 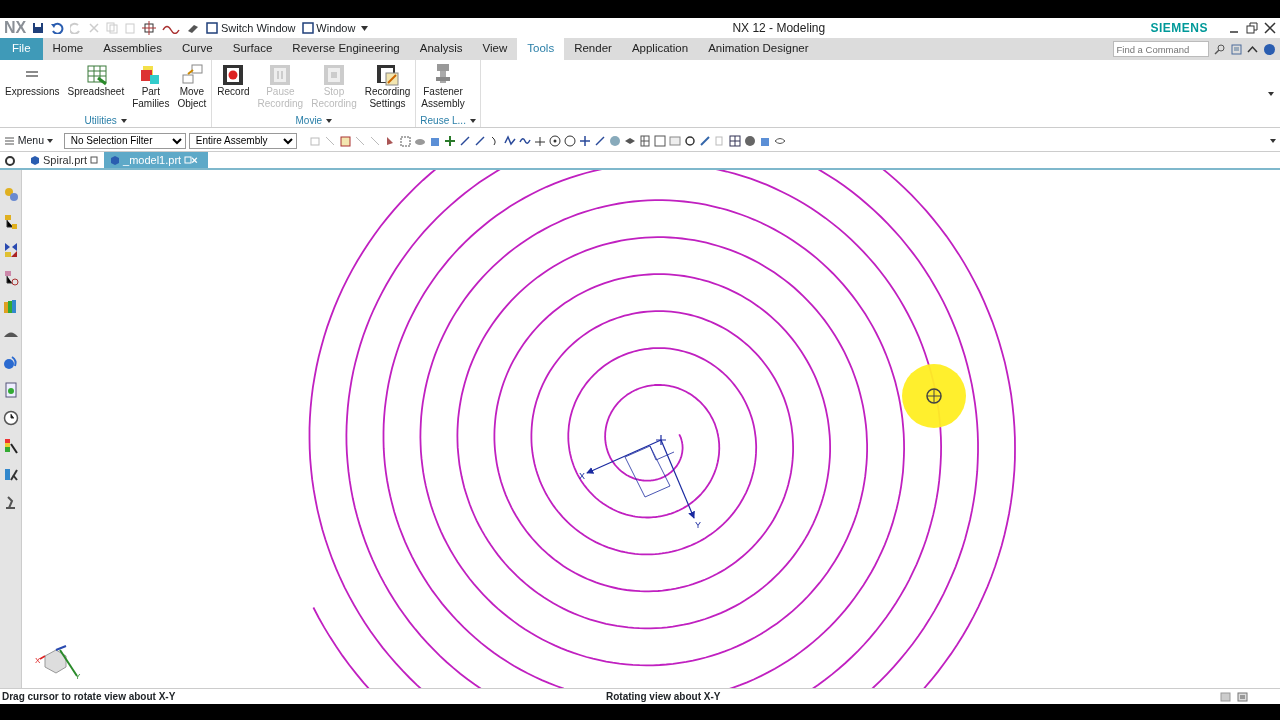 I want to click on ribbon-button: Record, so click(x=233, y=80).